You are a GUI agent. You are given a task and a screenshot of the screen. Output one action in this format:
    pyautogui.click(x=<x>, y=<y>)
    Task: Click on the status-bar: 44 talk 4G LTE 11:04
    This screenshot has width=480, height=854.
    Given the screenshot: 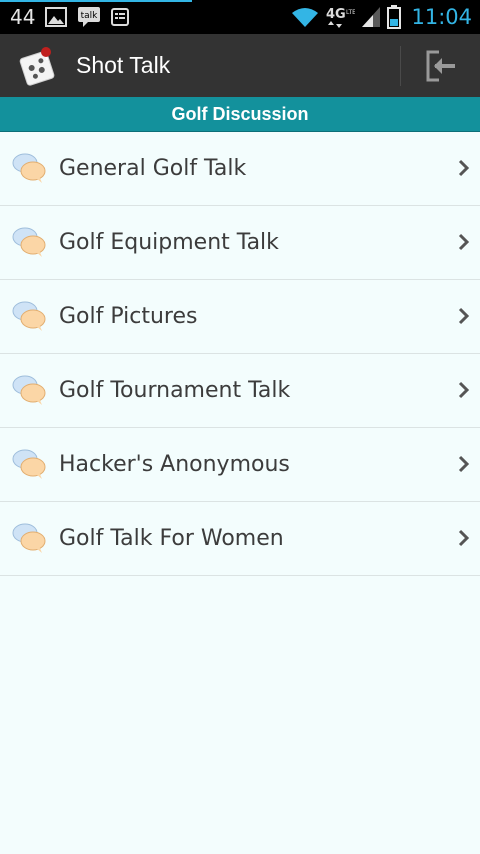 What is the action you would take?
    pyautogui.click(x=240, y=17)
    